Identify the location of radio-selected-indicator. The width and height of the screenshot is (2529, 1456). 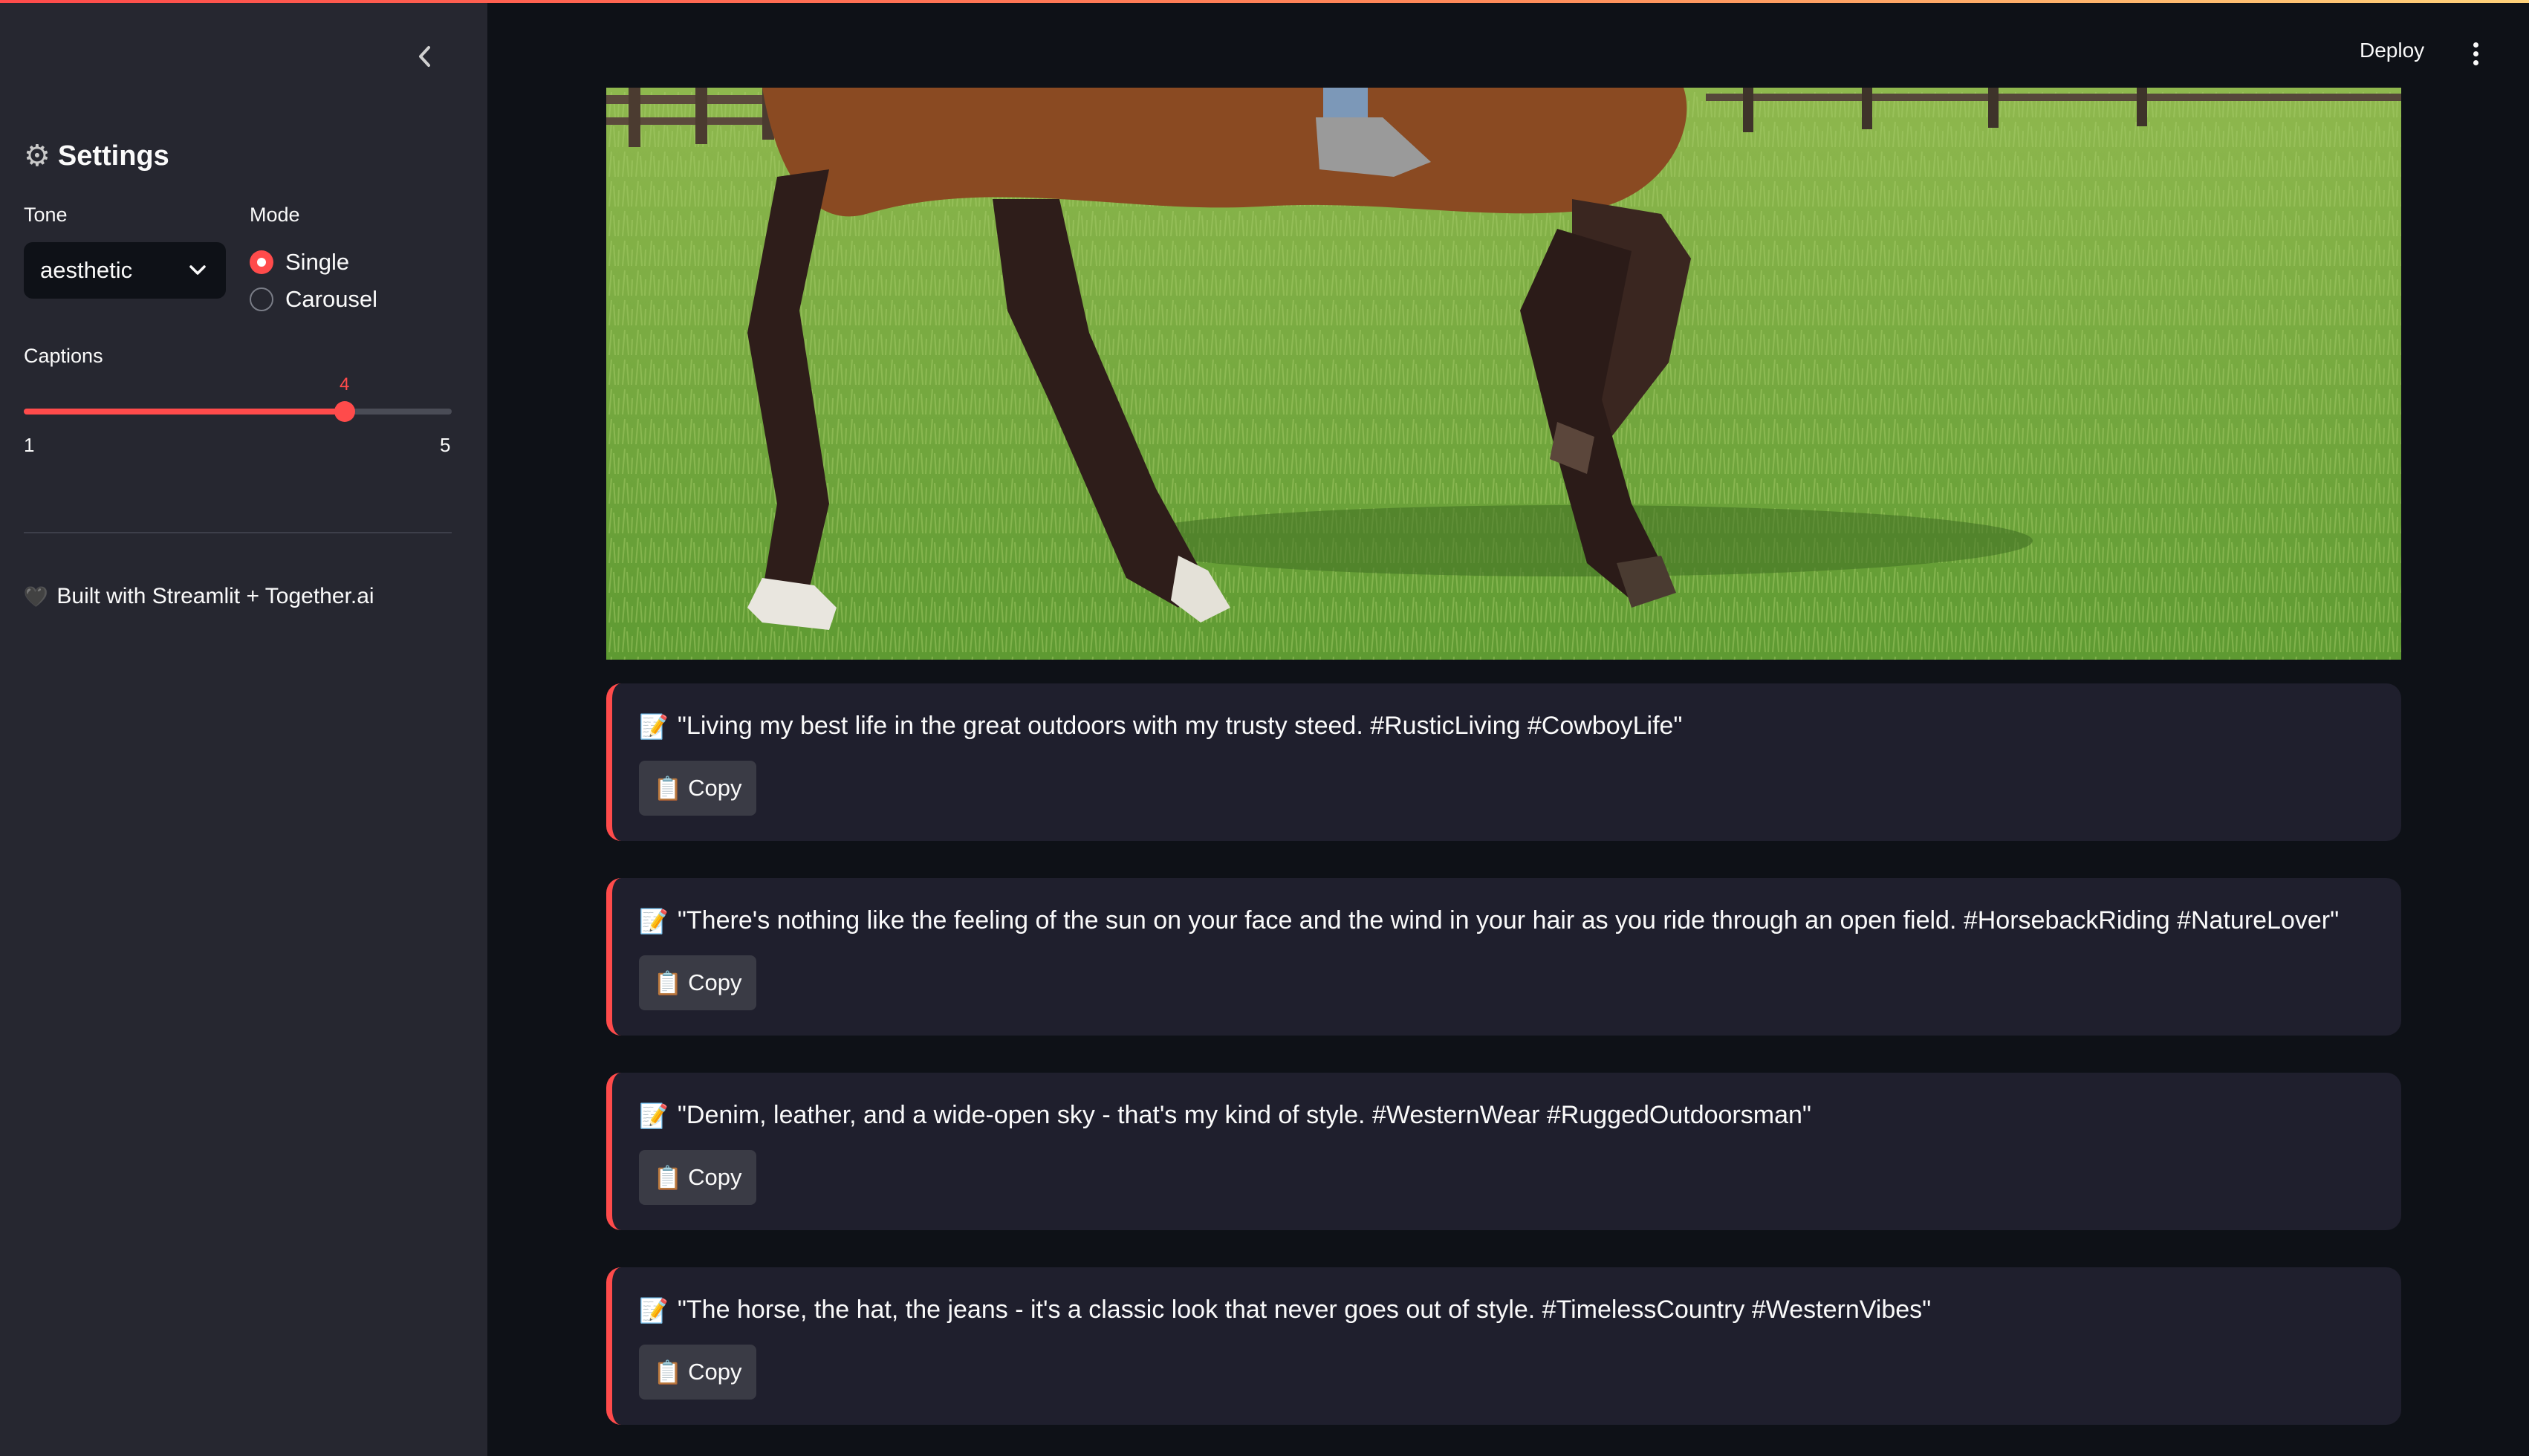
(261, 262).